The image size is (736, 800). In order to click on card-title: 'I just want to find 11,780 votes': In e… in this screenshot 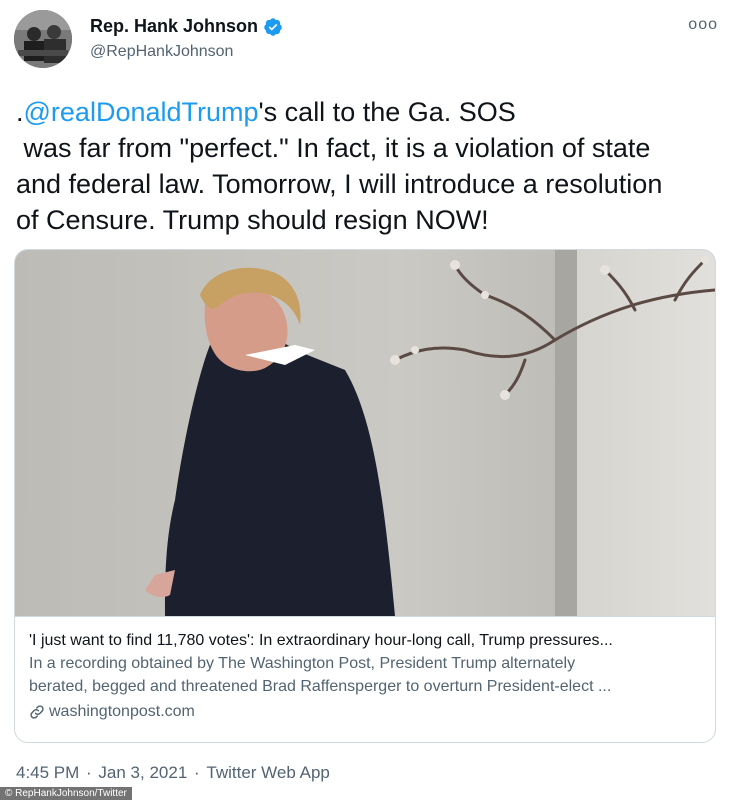, I will do `click(321, 640)`.